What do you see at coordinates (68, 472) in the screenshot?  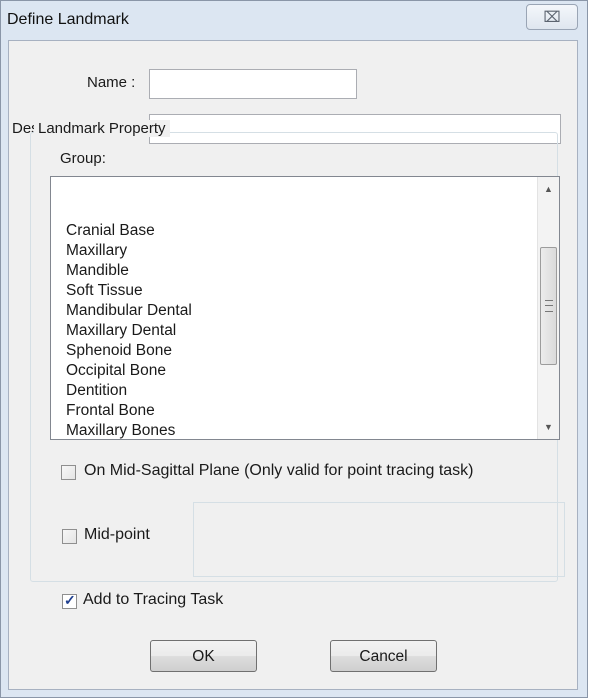 I see `mid-sagittal-checkbox` at bounding box center [68, 472].